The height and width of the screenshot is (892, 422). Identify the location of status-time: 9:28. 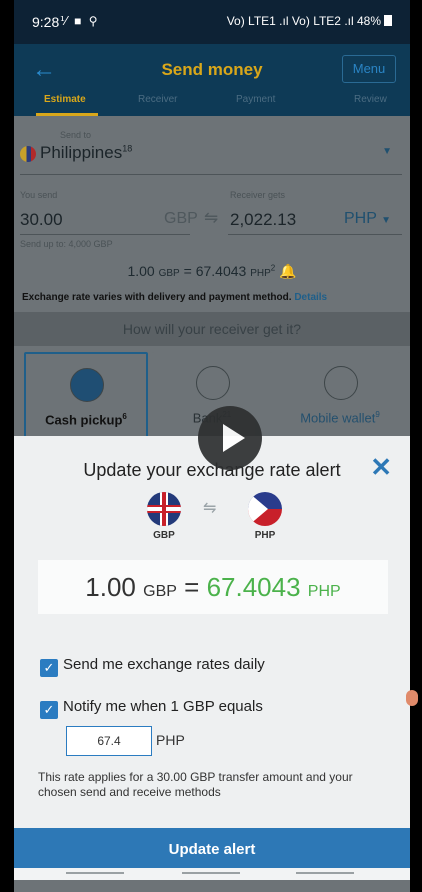
(46, 22).